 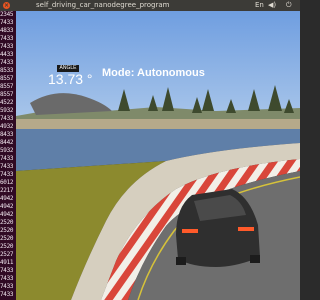 What do you see at coordinates (7, 182) in the screenshot?
I see `terminal-line: 6012` at bounding box center [7, 182].